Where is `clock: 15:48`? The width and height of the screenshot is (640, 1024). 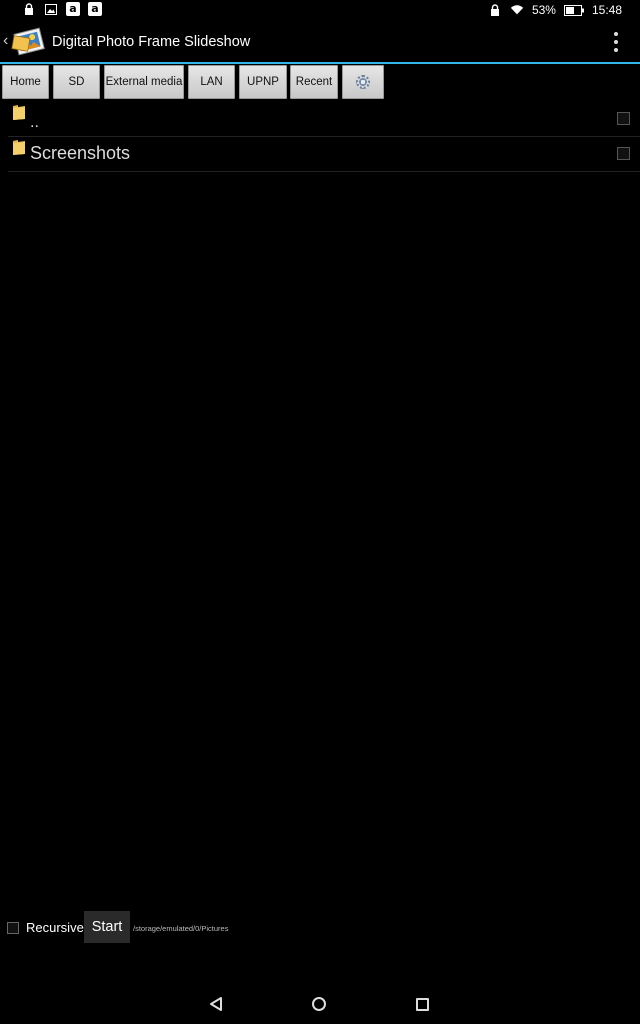
clock: 15:48 is located at coordinates (606, 10).